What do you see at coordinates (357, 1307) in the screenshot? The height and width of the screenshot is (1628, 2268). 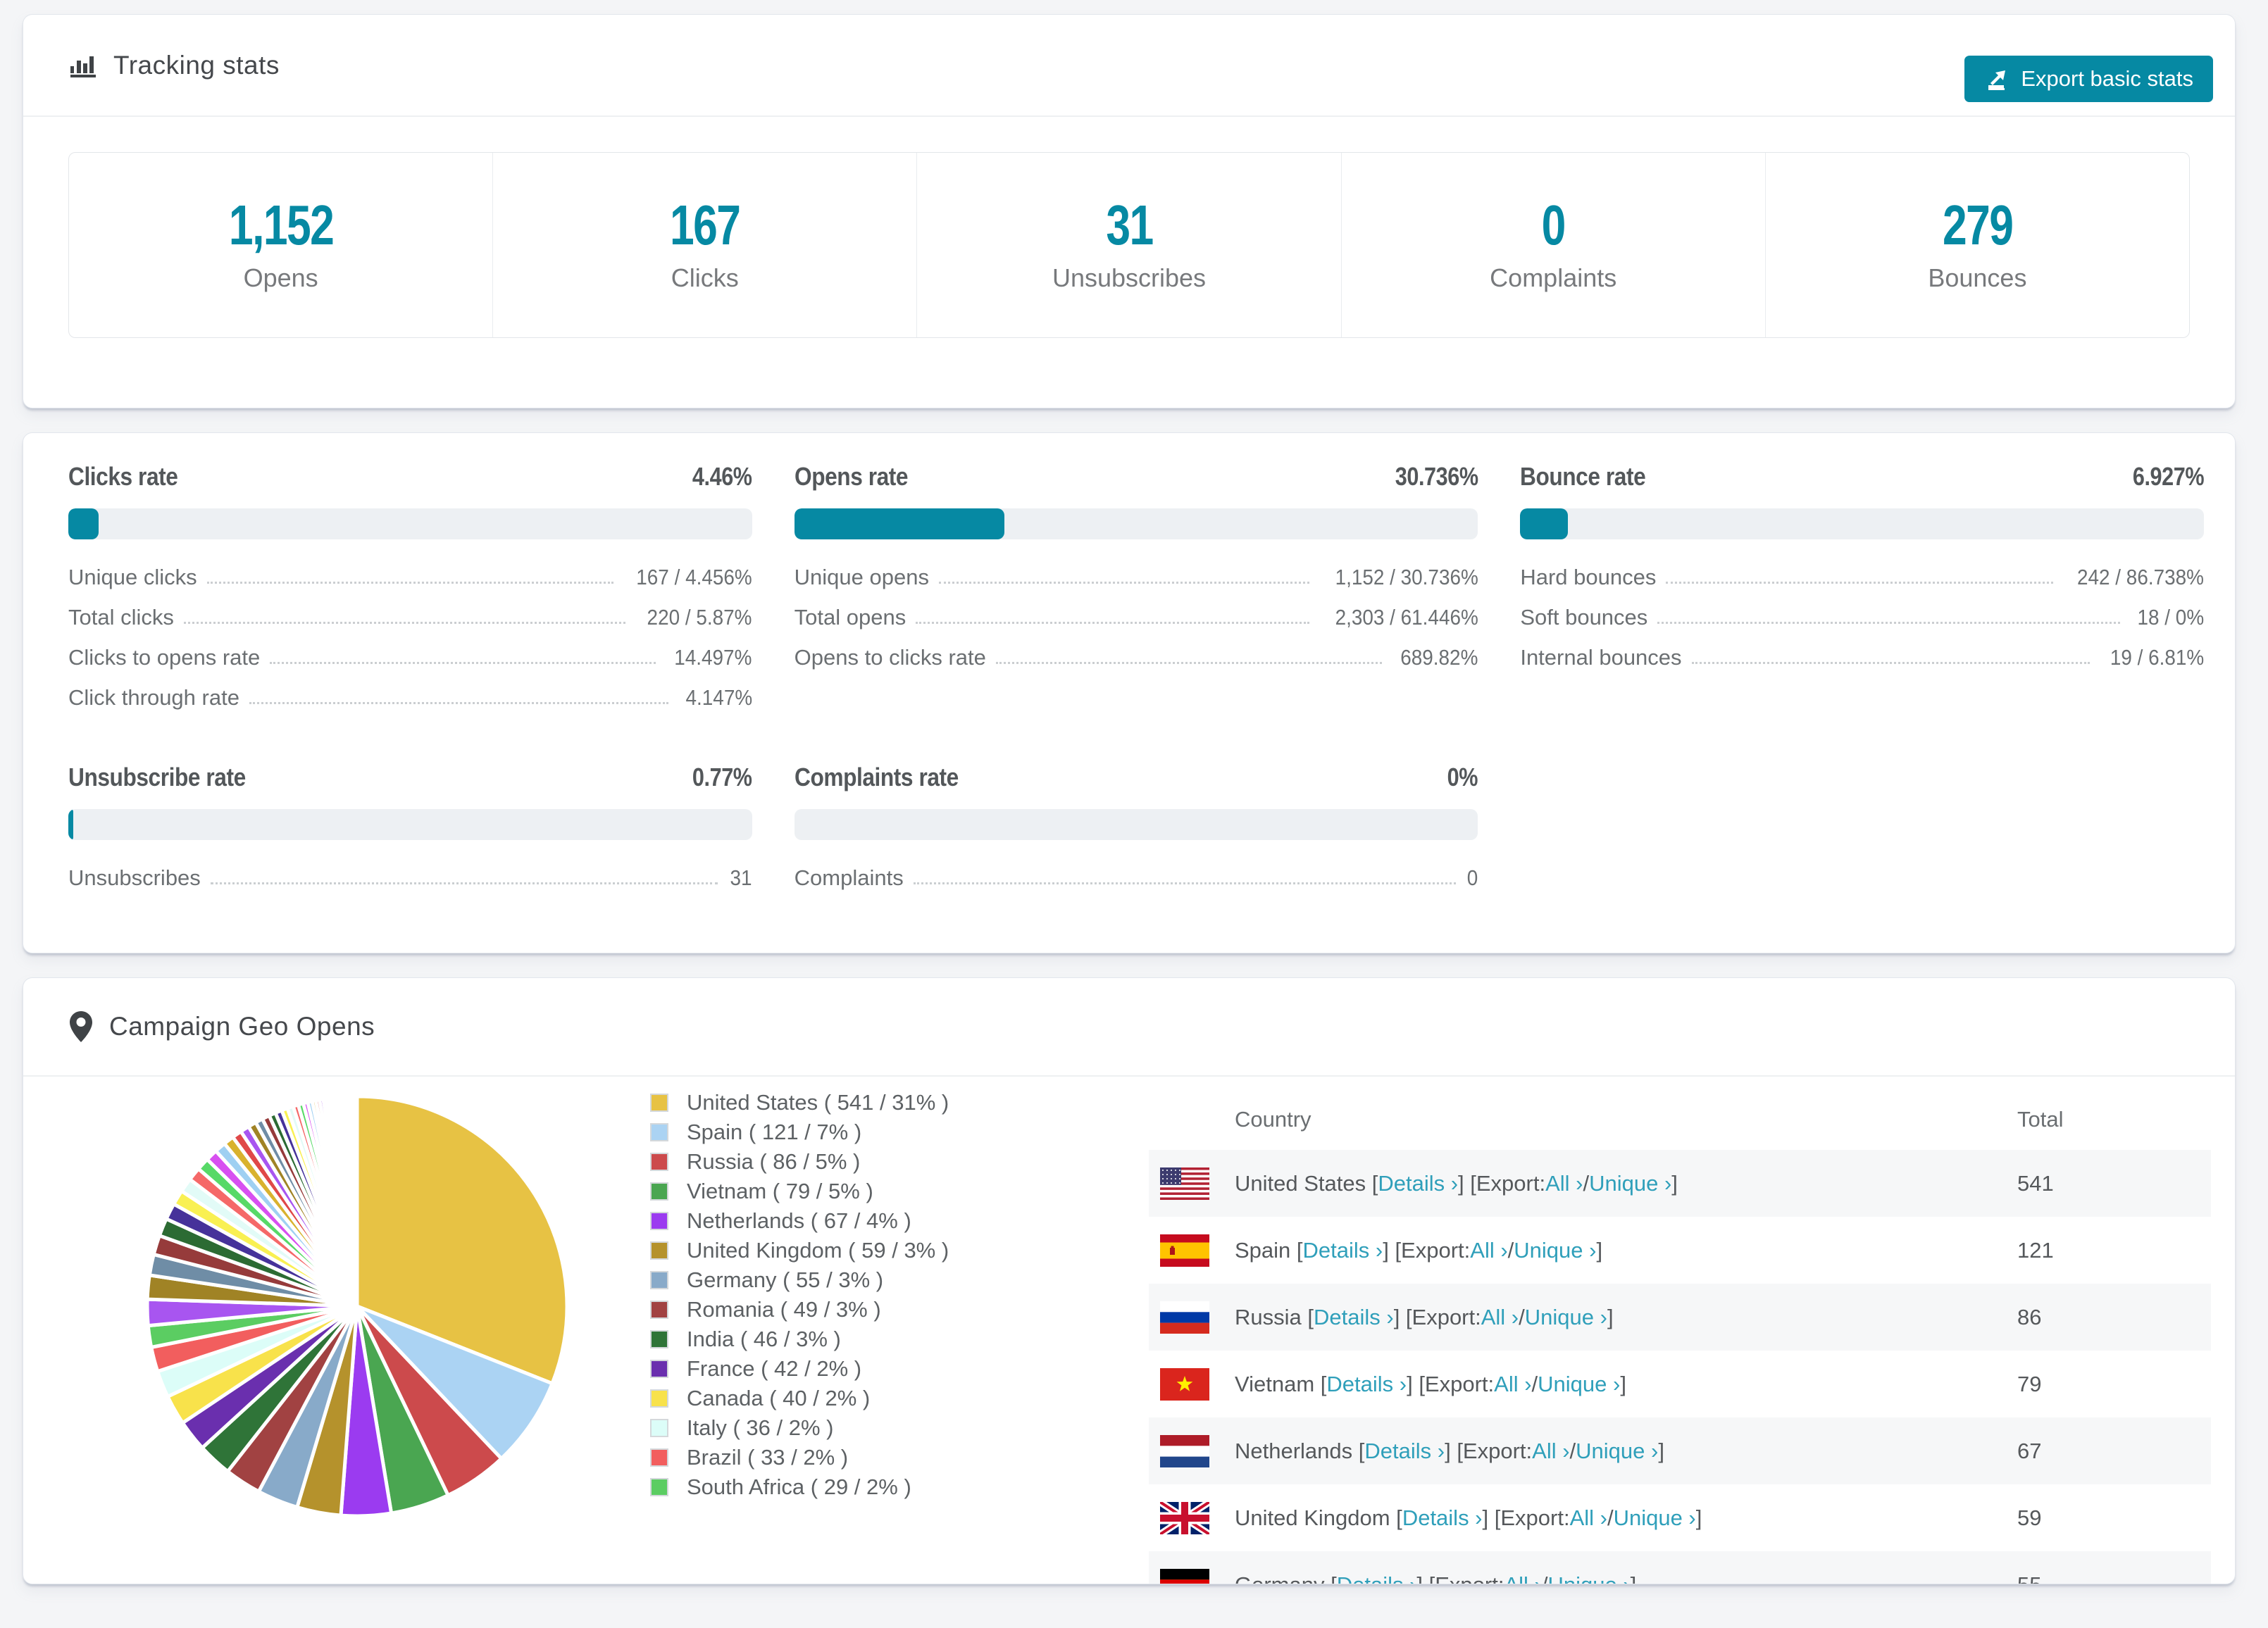 I see `geo-opens-pie-chart` at bounding box center [357, 1307].